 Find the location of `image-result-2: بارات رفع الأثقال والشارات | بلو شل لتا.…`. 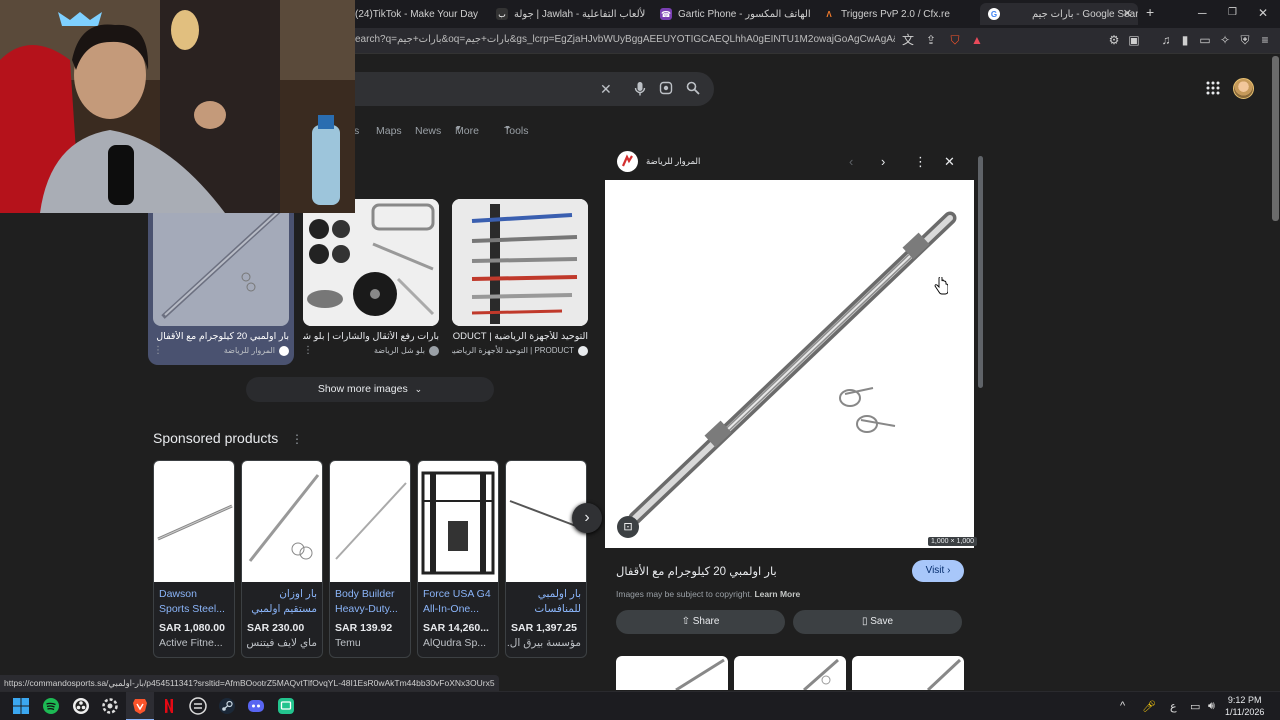

image-result-2: بارات رفع الأثقال والشارات | بلو شل لتا.… is located at coordinates (371, 277).